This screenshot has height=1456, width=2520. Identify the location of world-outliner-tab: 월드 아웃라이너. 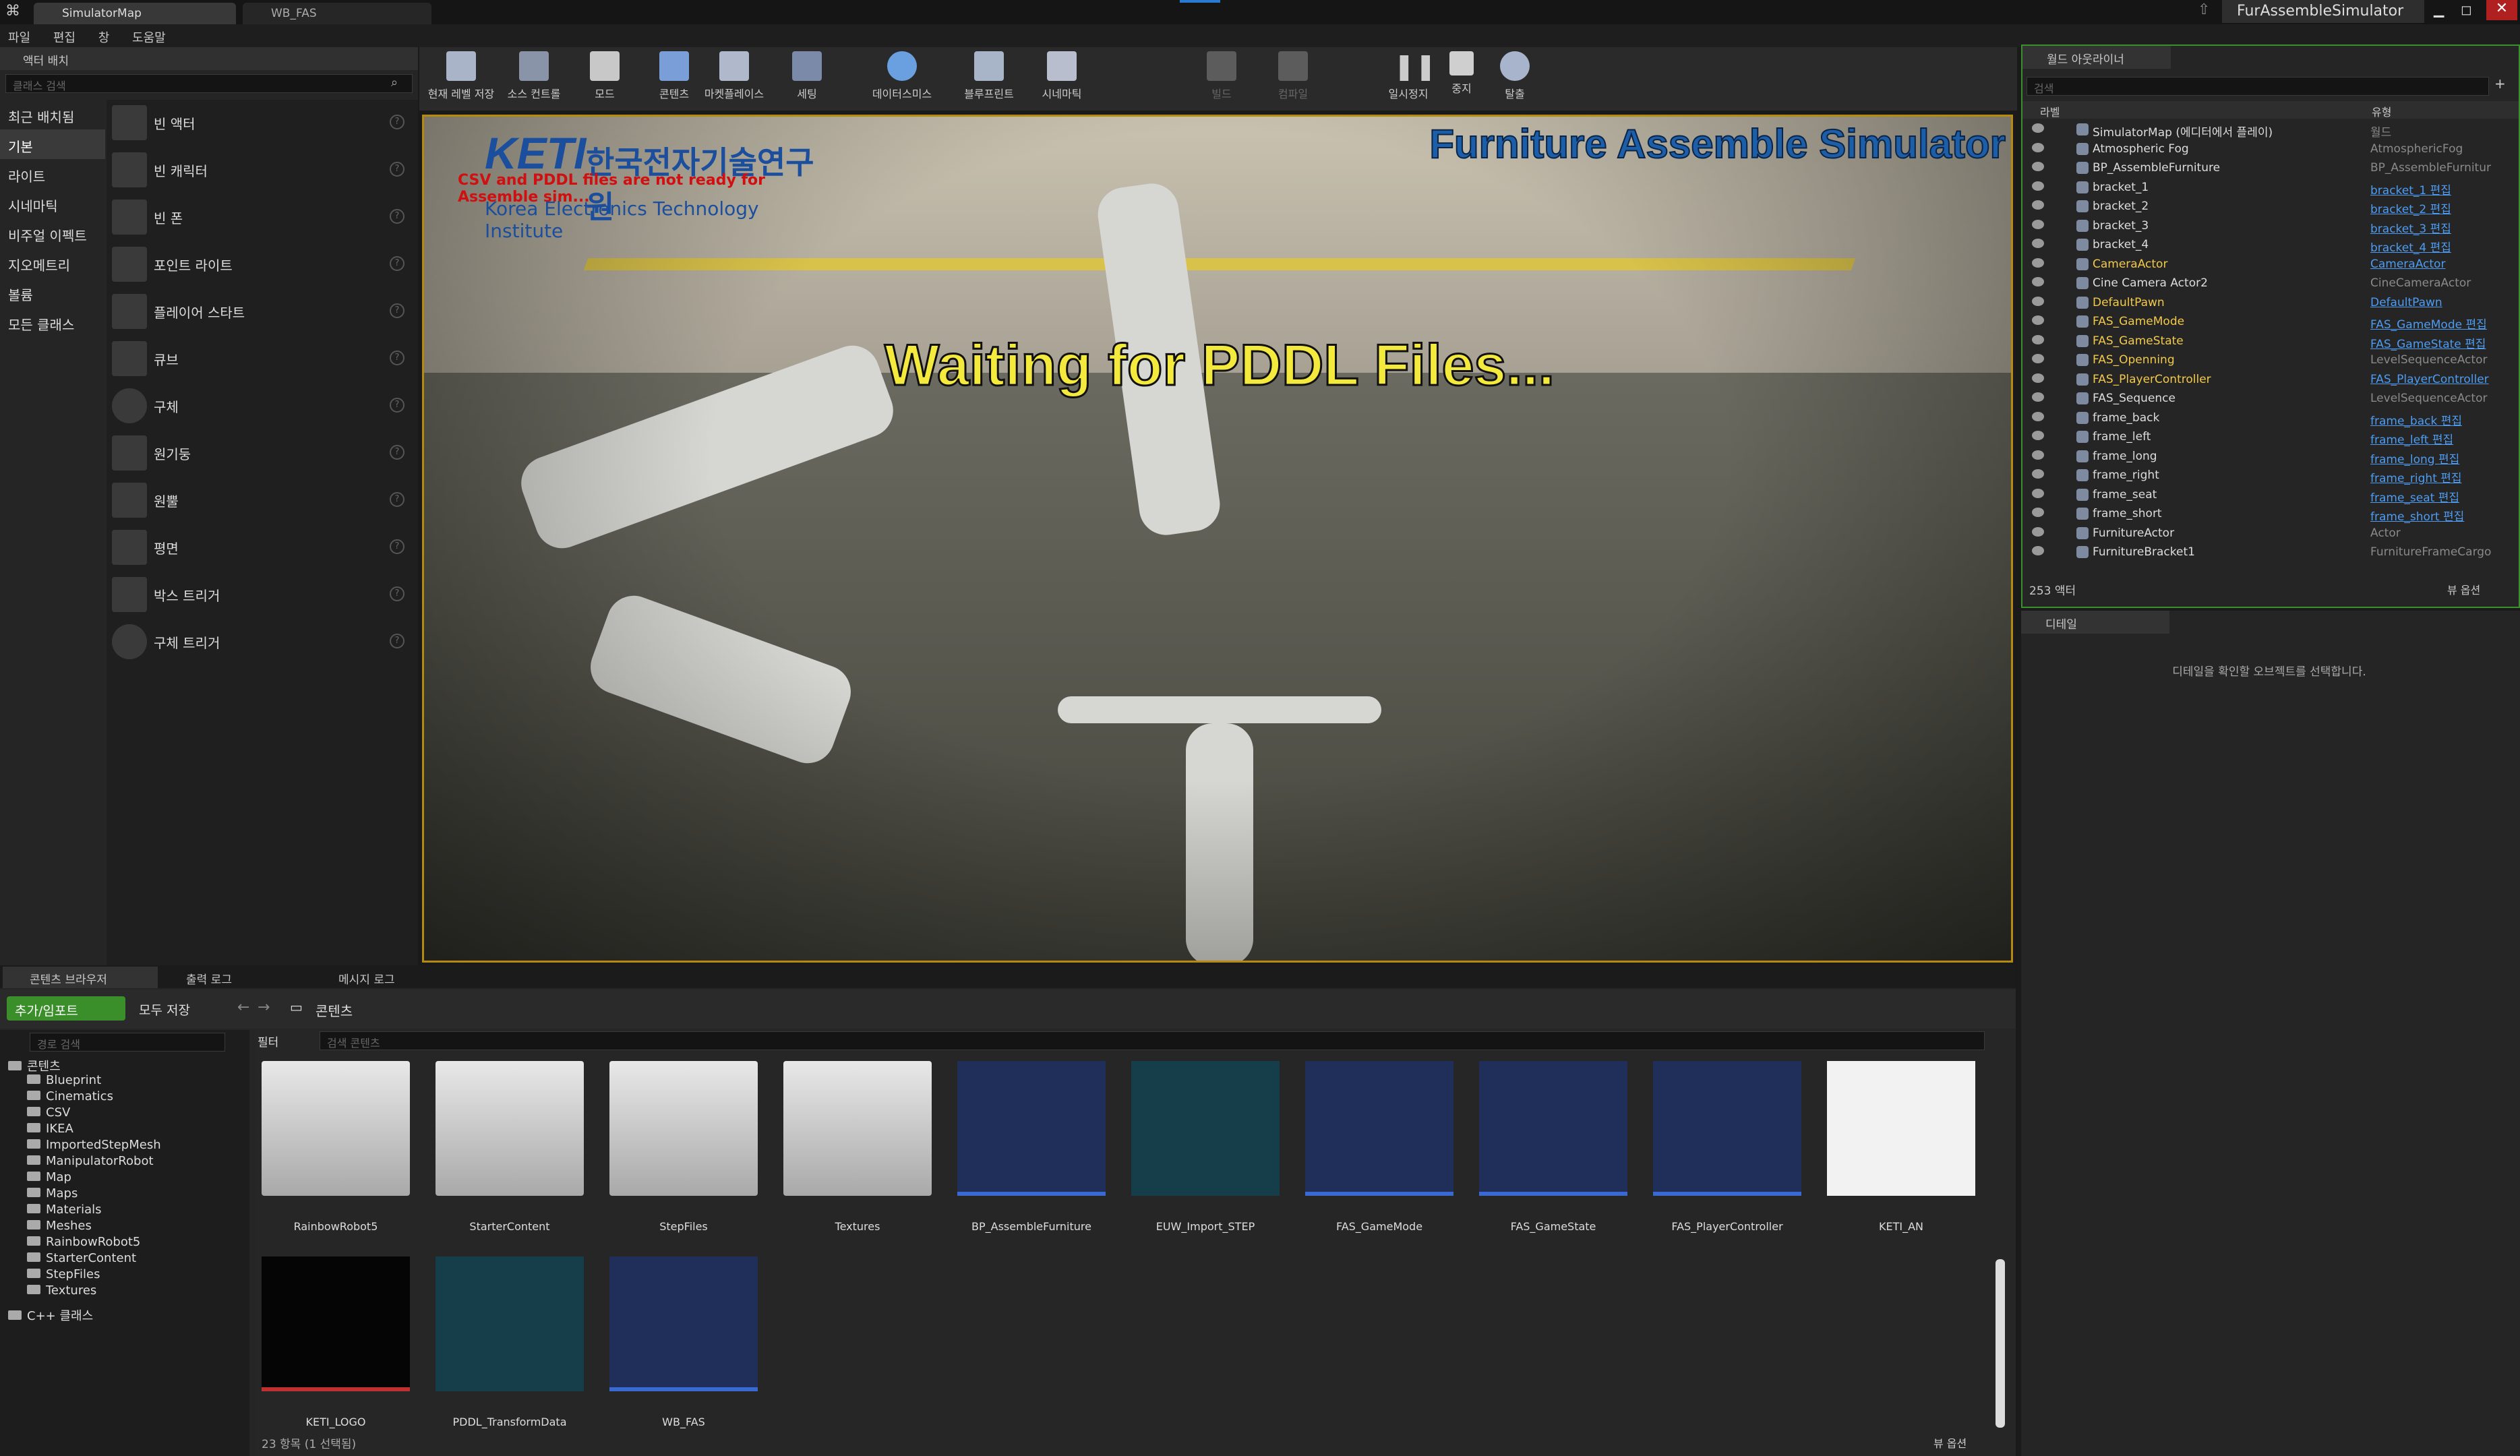
(2096, 57).